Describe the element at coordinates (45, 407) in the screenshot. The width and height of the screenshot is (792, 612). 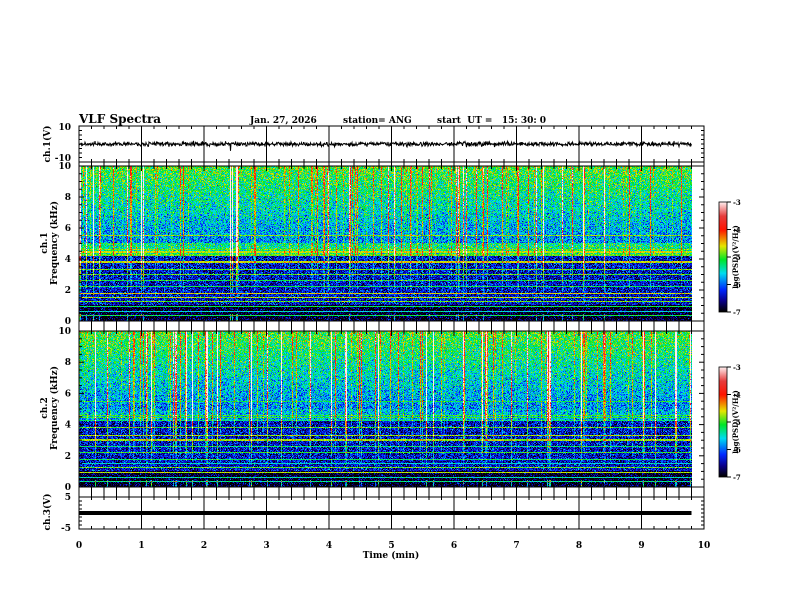
I see `ch2-spec-ylabel-top: ch.2` at that location.